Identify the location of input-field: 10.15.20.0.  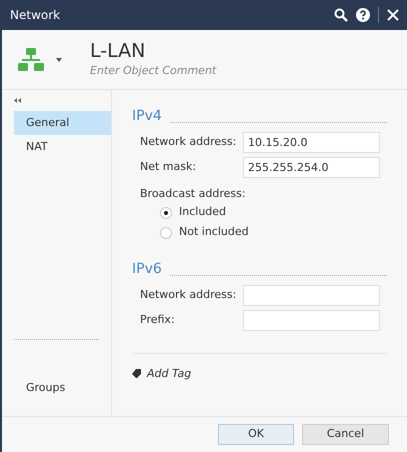
(311, 142).